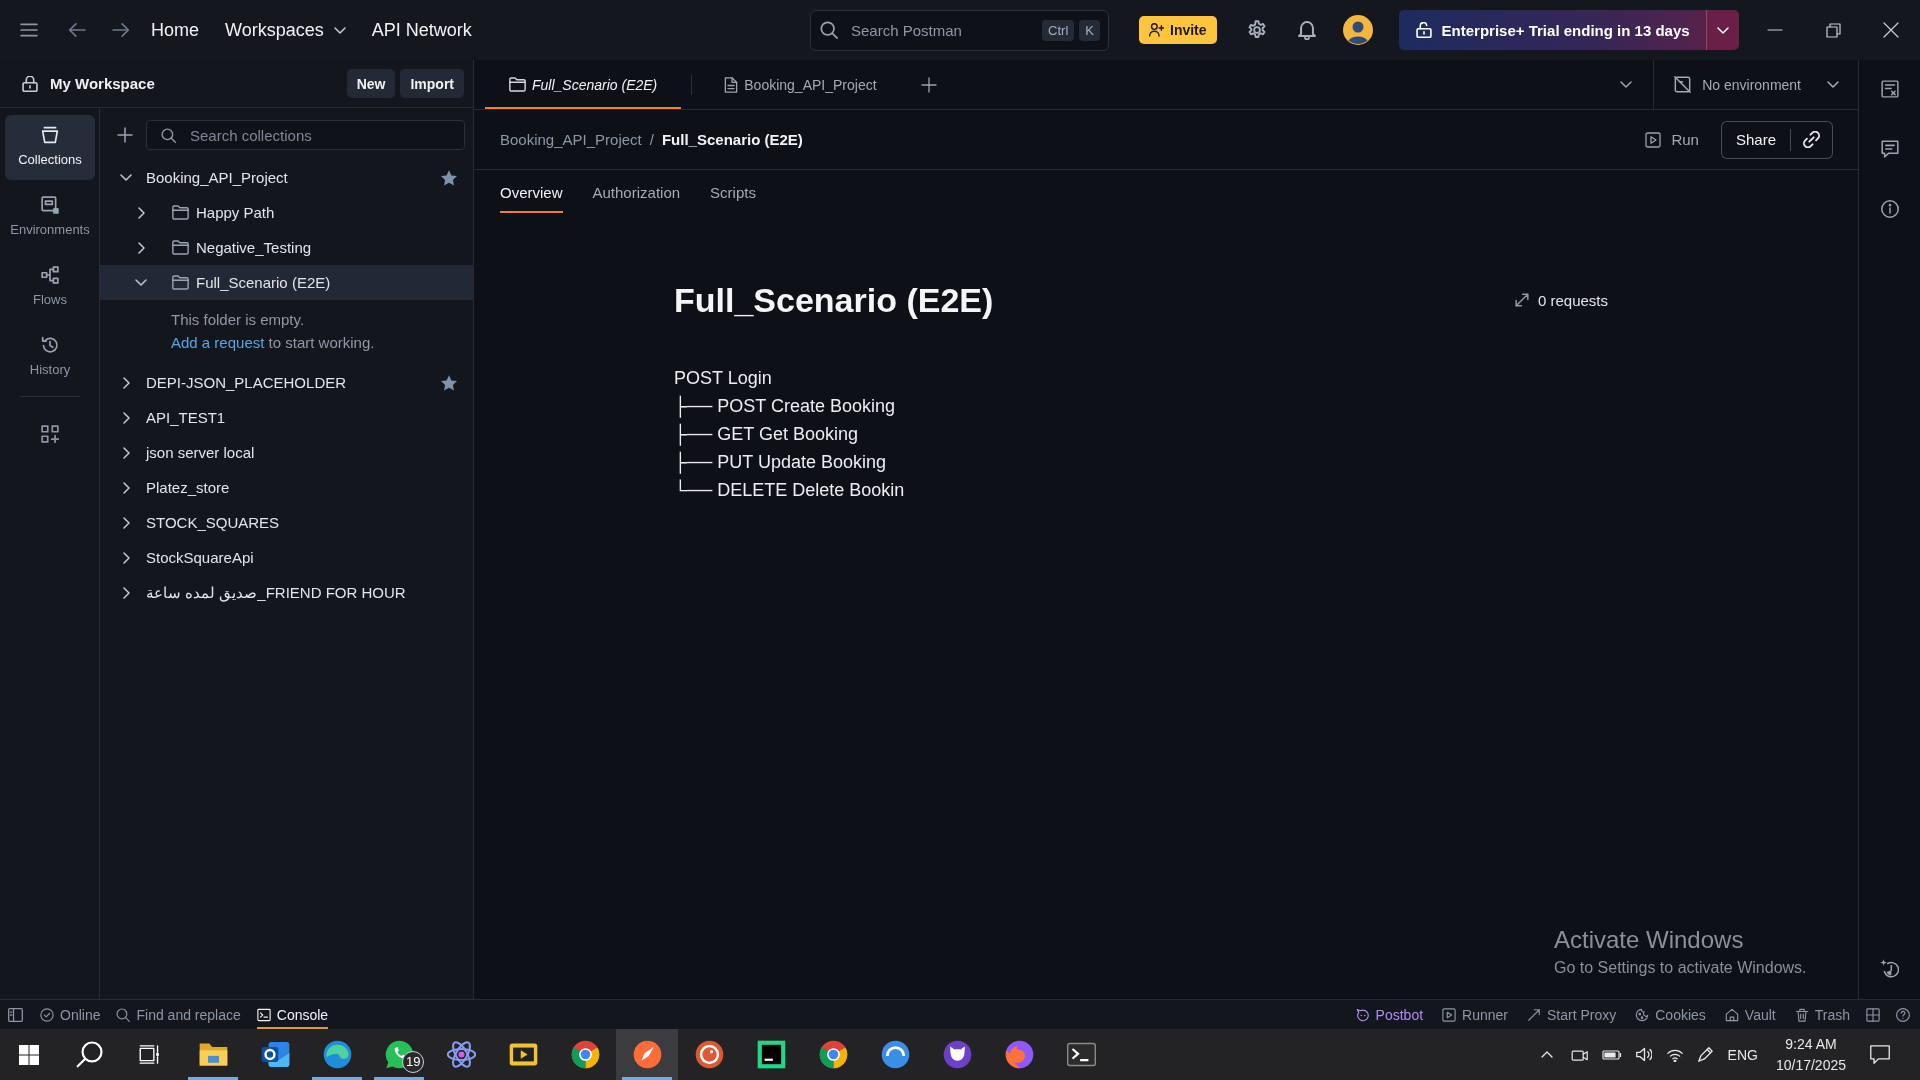 The width and height of the screenshot is (1920, 1080). I want to click on collection-title: Full_Scenario (E2E), so click(834, 300).